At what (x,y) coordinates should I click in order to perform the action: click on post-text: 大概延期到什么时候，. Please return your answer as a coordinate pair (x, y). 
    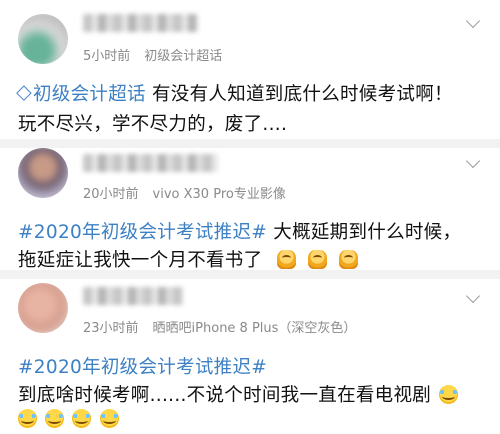
    Looking at the image, I should click on (364, 232).